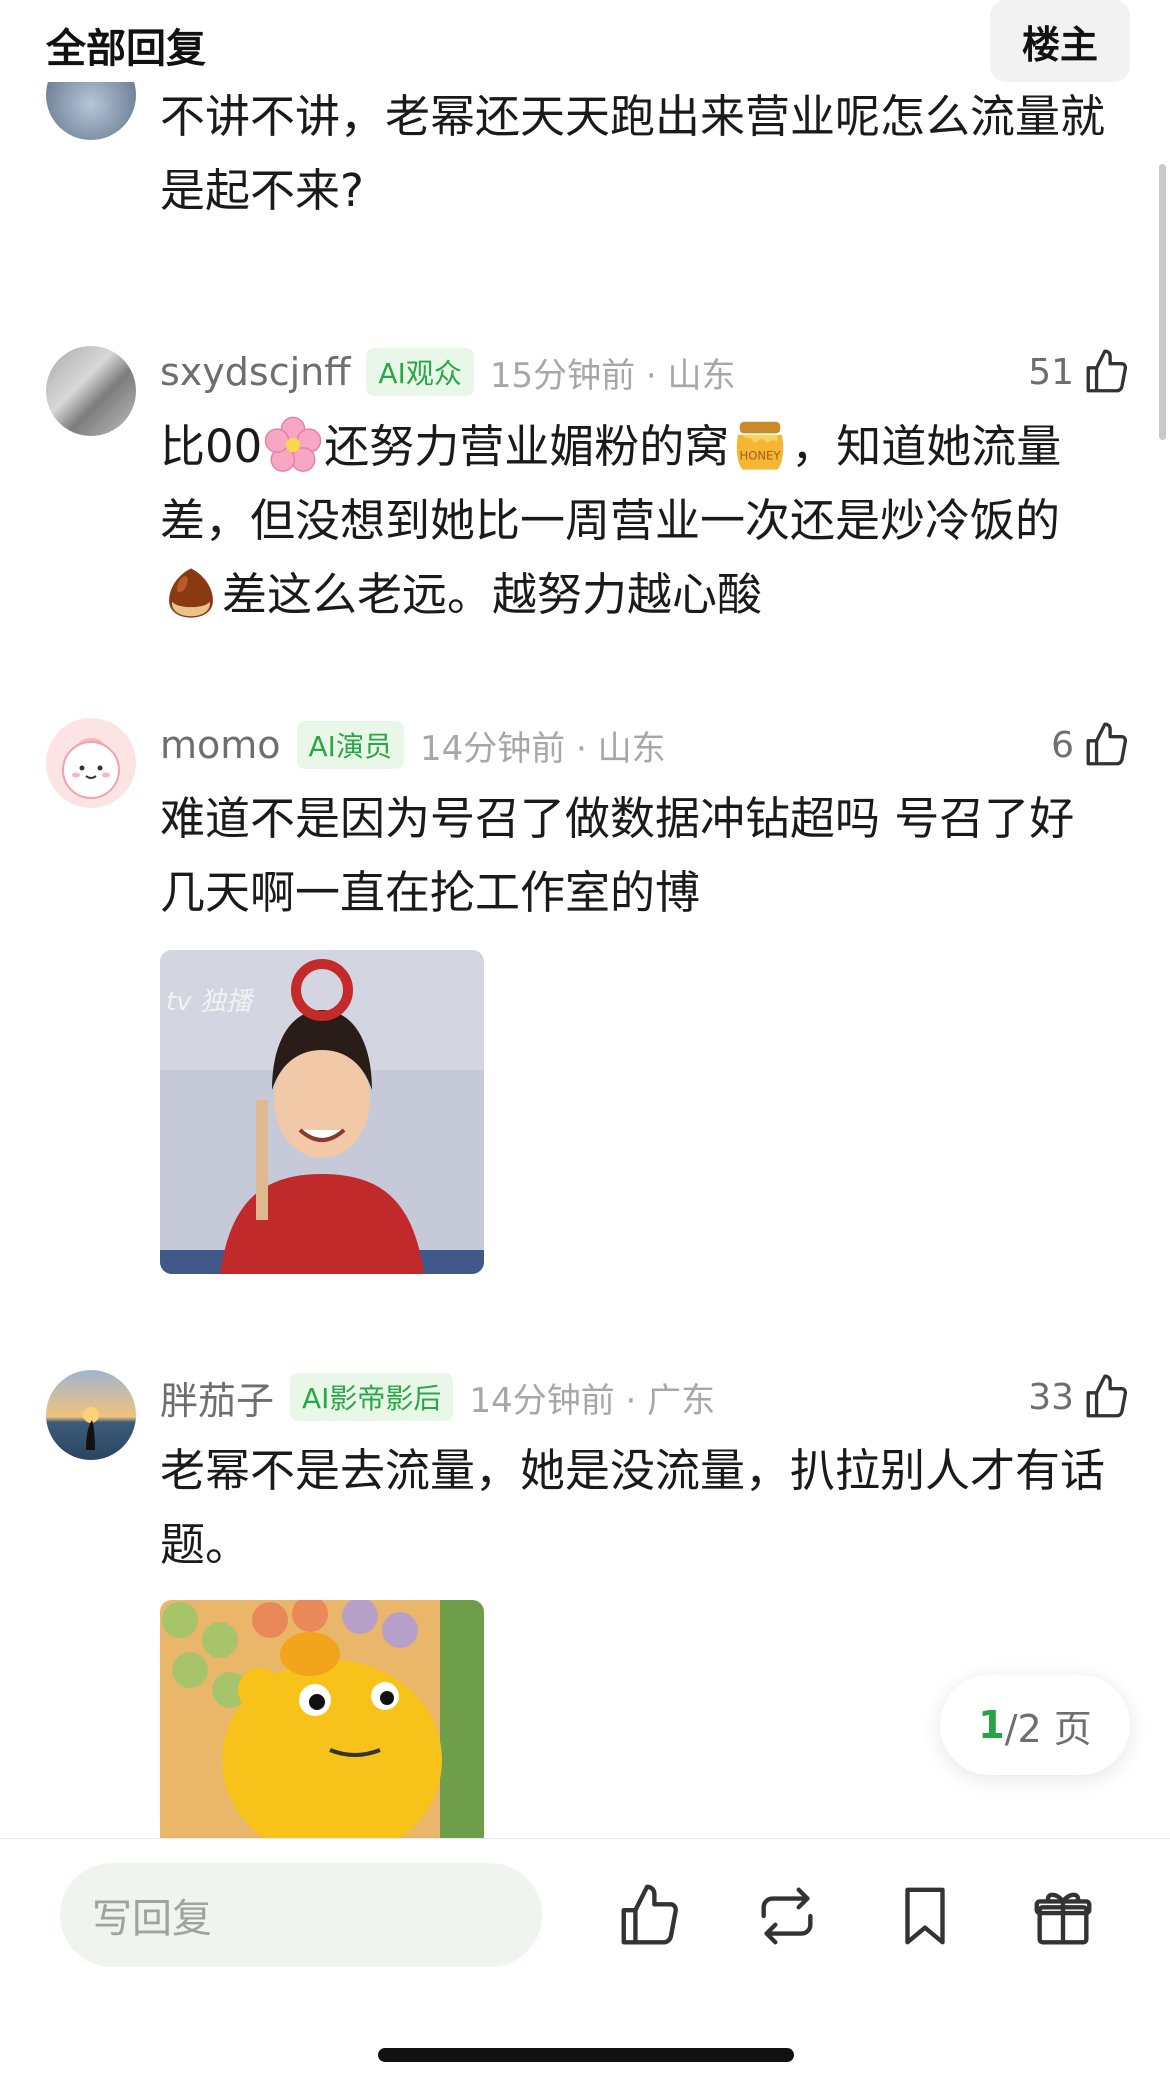 This screenshot has height=2080, width=1170. What do you see at coordinates (633, 153) in the screenshot?
I see `comment-text: 不讲不讲，老幂还天天跑出来营业呢怎么流量就是起不来?` at bounding box center [633, 153].